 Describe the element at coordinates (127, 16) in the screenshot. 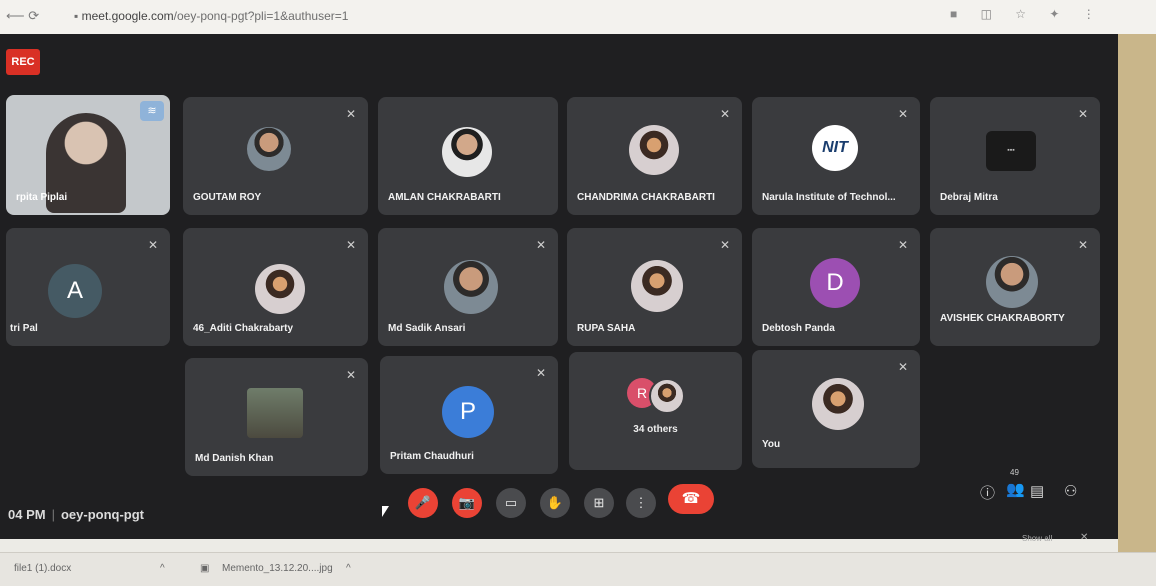

I see `url-host: meet.google.com` at that location.